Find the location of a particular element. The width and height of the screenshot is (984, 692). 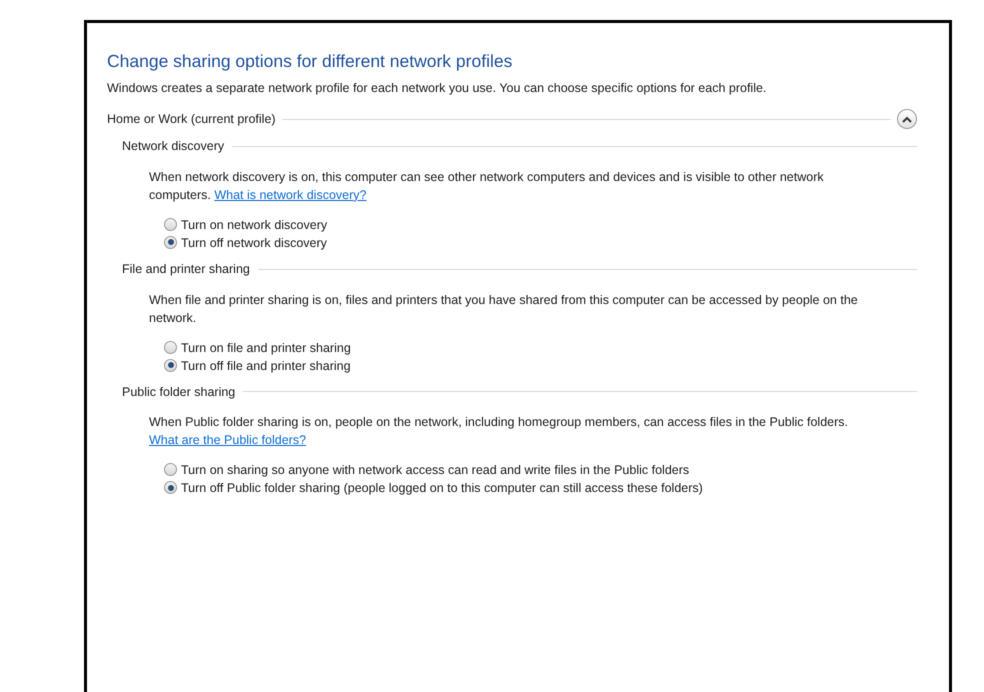

help-link: What is network discovery? is located at coordinates (290, 195).